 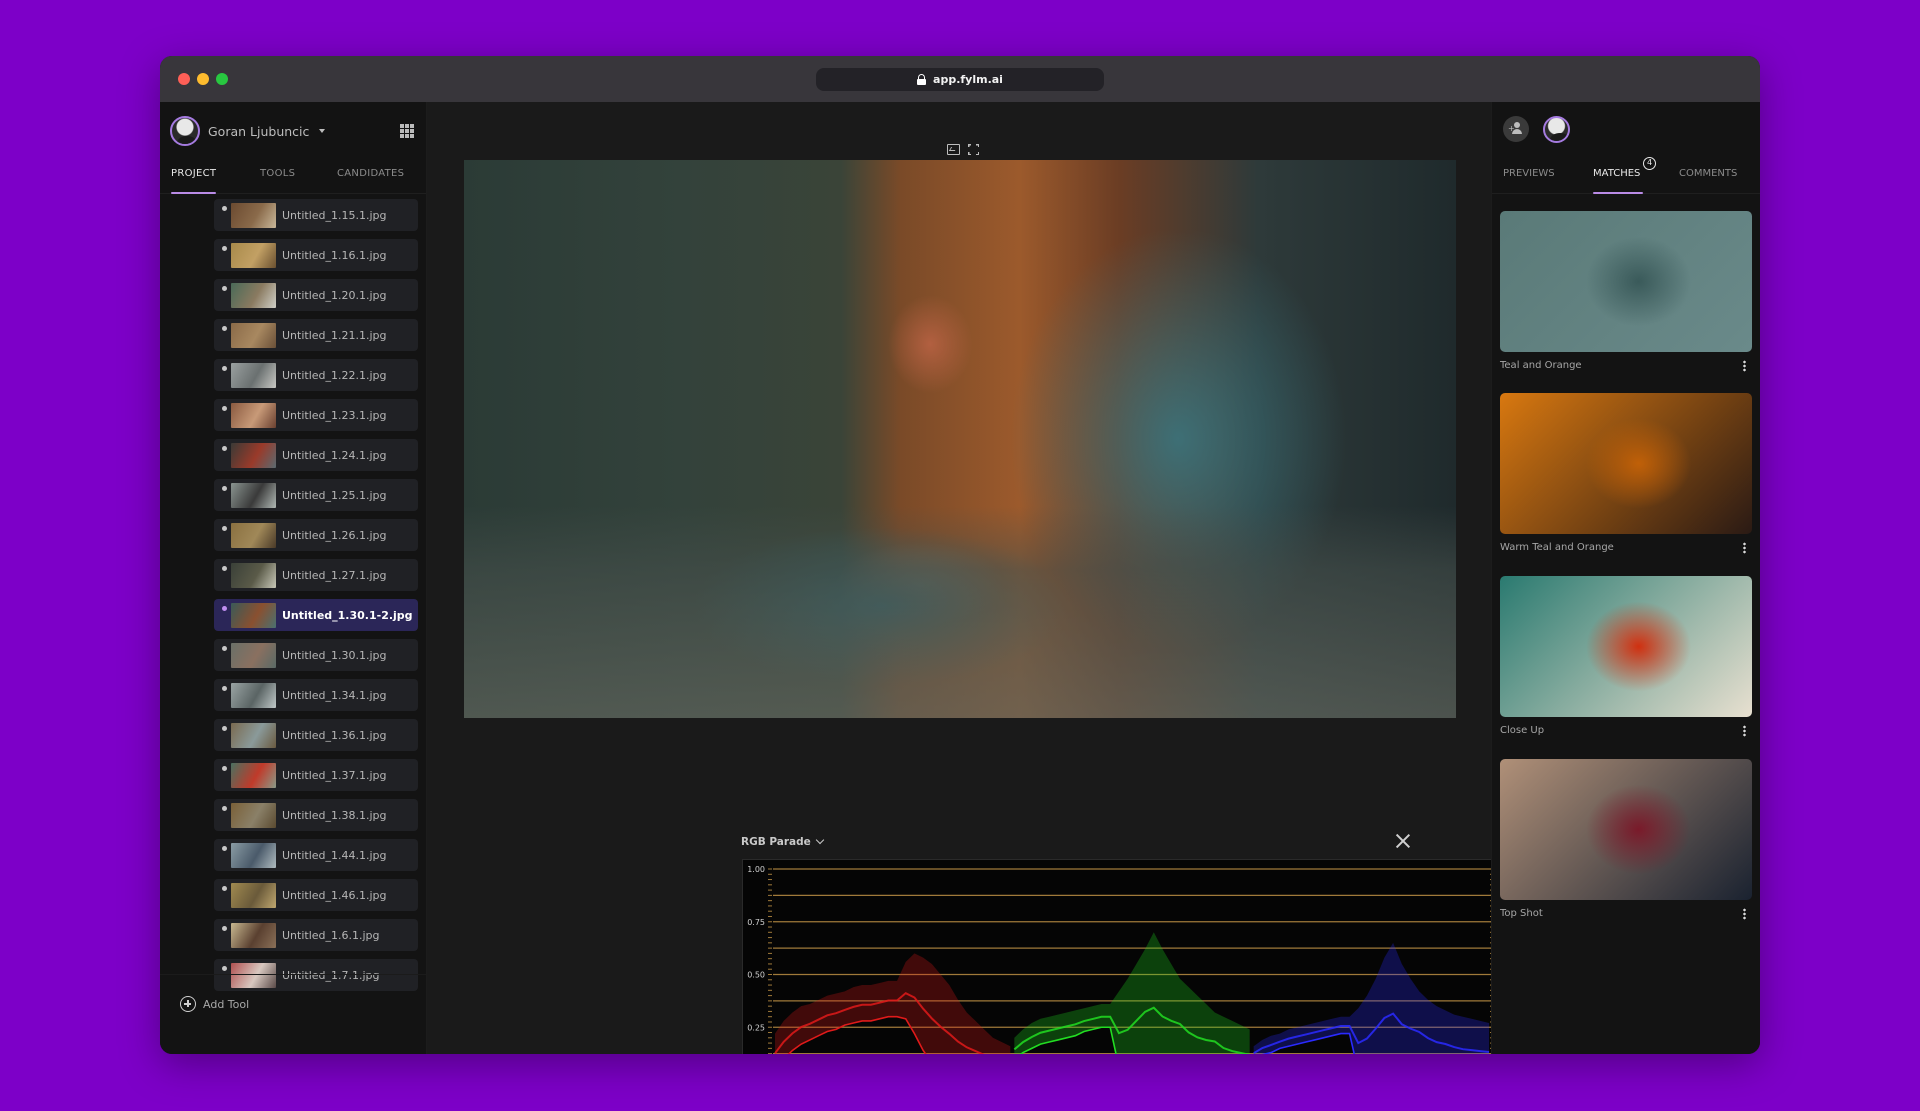 I want to click on file-name: Untitled_1.6.1.jpg, so click(x=331, y=935).